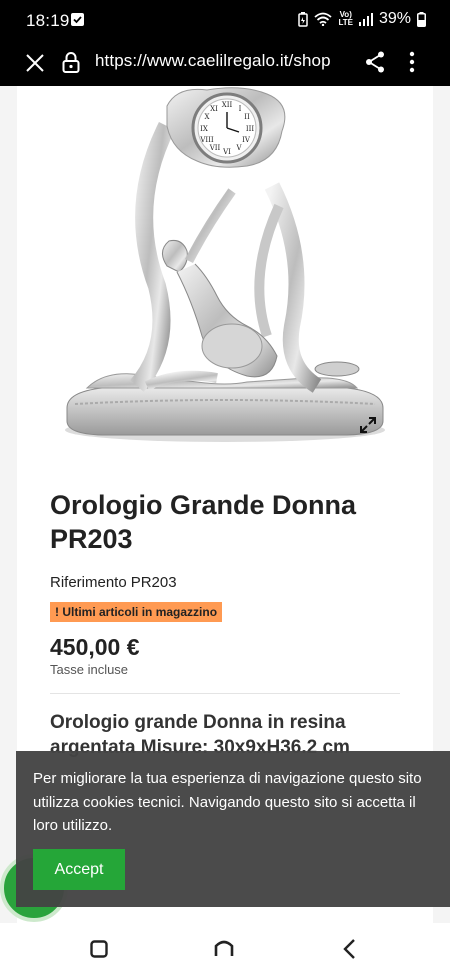  Describe the element at coordinates (368, 427) in the screenshot. I see `expand-icon` at that location.